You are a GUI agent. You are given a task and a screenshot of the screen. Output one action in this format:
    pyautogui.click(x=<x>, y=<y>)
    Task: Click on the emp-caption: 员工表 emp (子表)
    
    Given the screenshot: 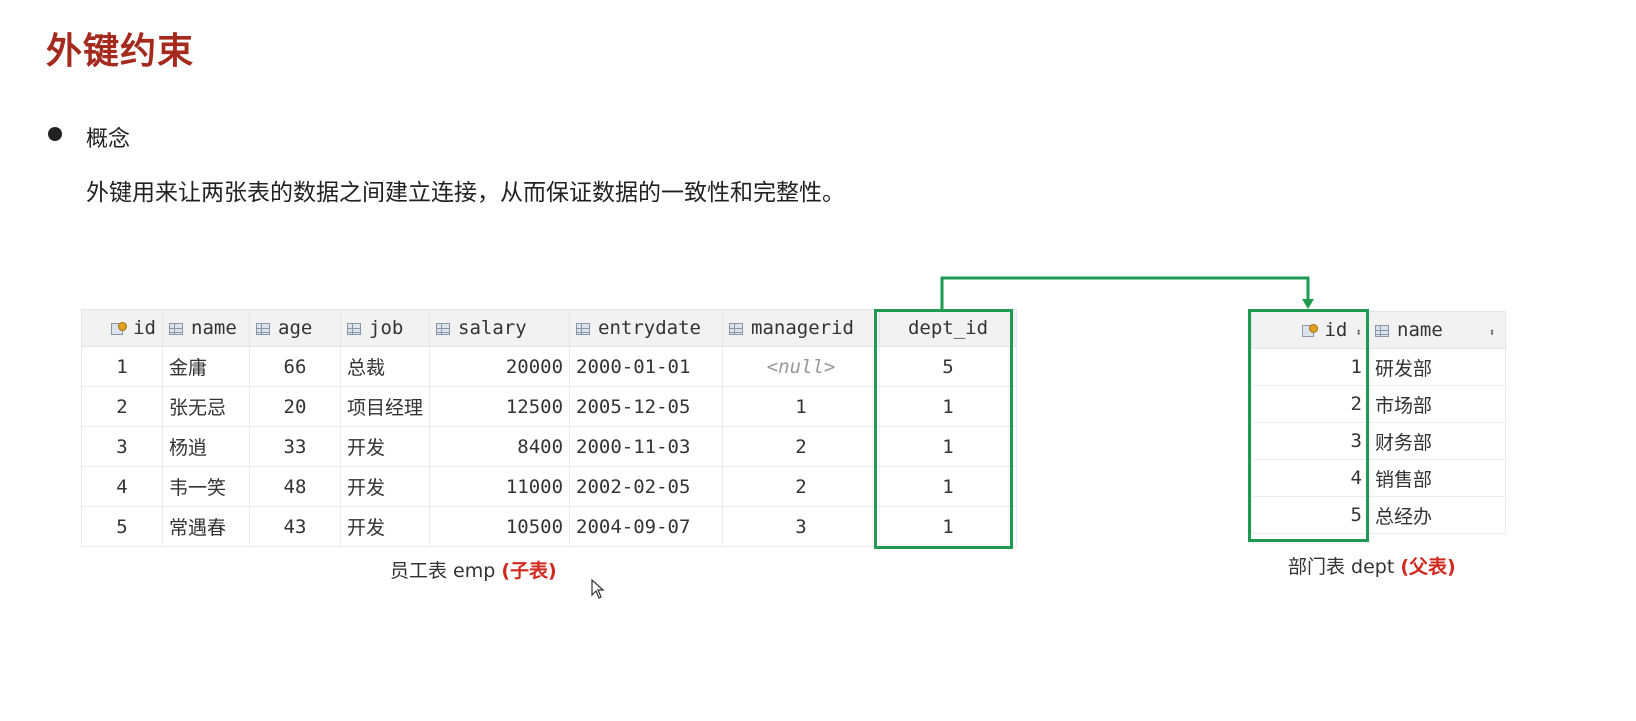 What is the action you would take?
    pyautogui.click(x=473, y=571)
    